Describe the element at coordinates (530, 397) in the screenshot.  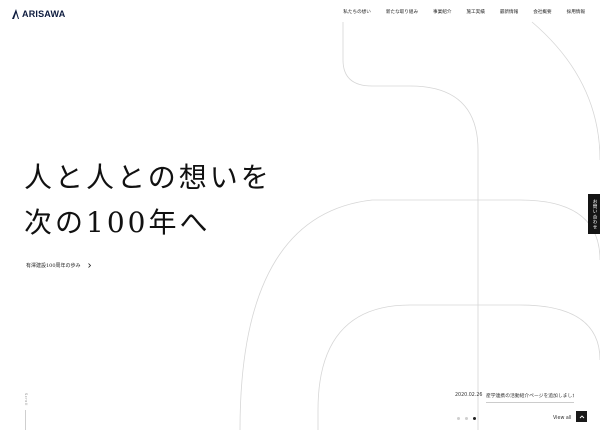
I see `news-title-link: 産学連携の活動紹介ページを追加しました。` at that location.